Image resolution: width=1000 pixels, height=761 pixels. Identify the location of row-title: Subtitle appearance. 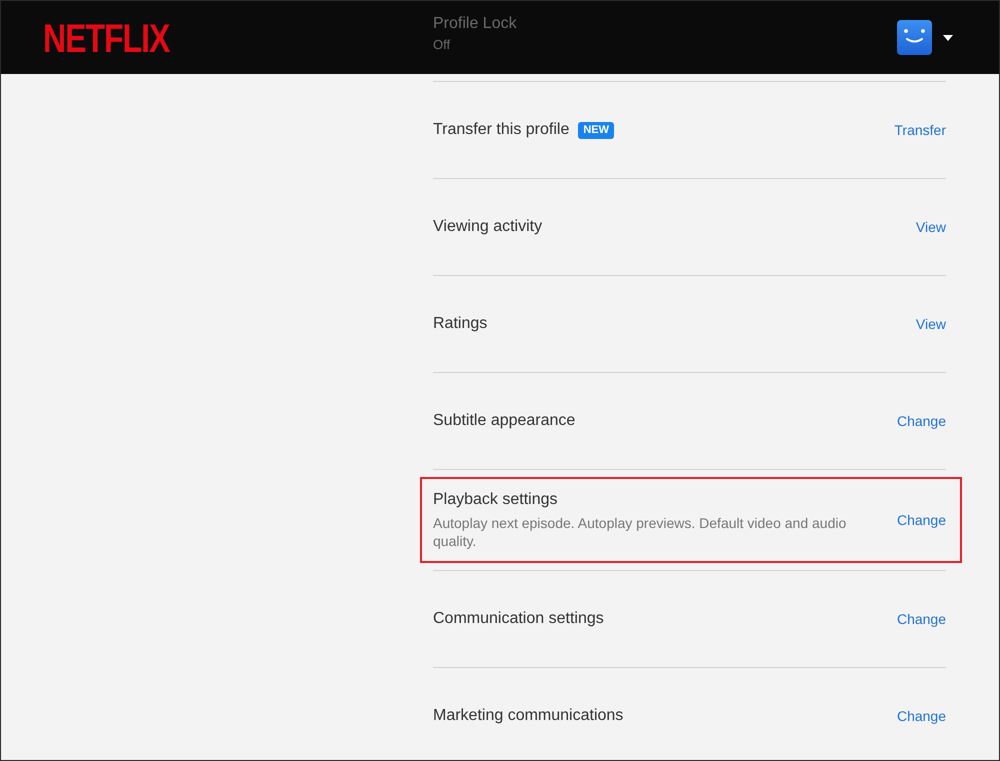
(504, 421).